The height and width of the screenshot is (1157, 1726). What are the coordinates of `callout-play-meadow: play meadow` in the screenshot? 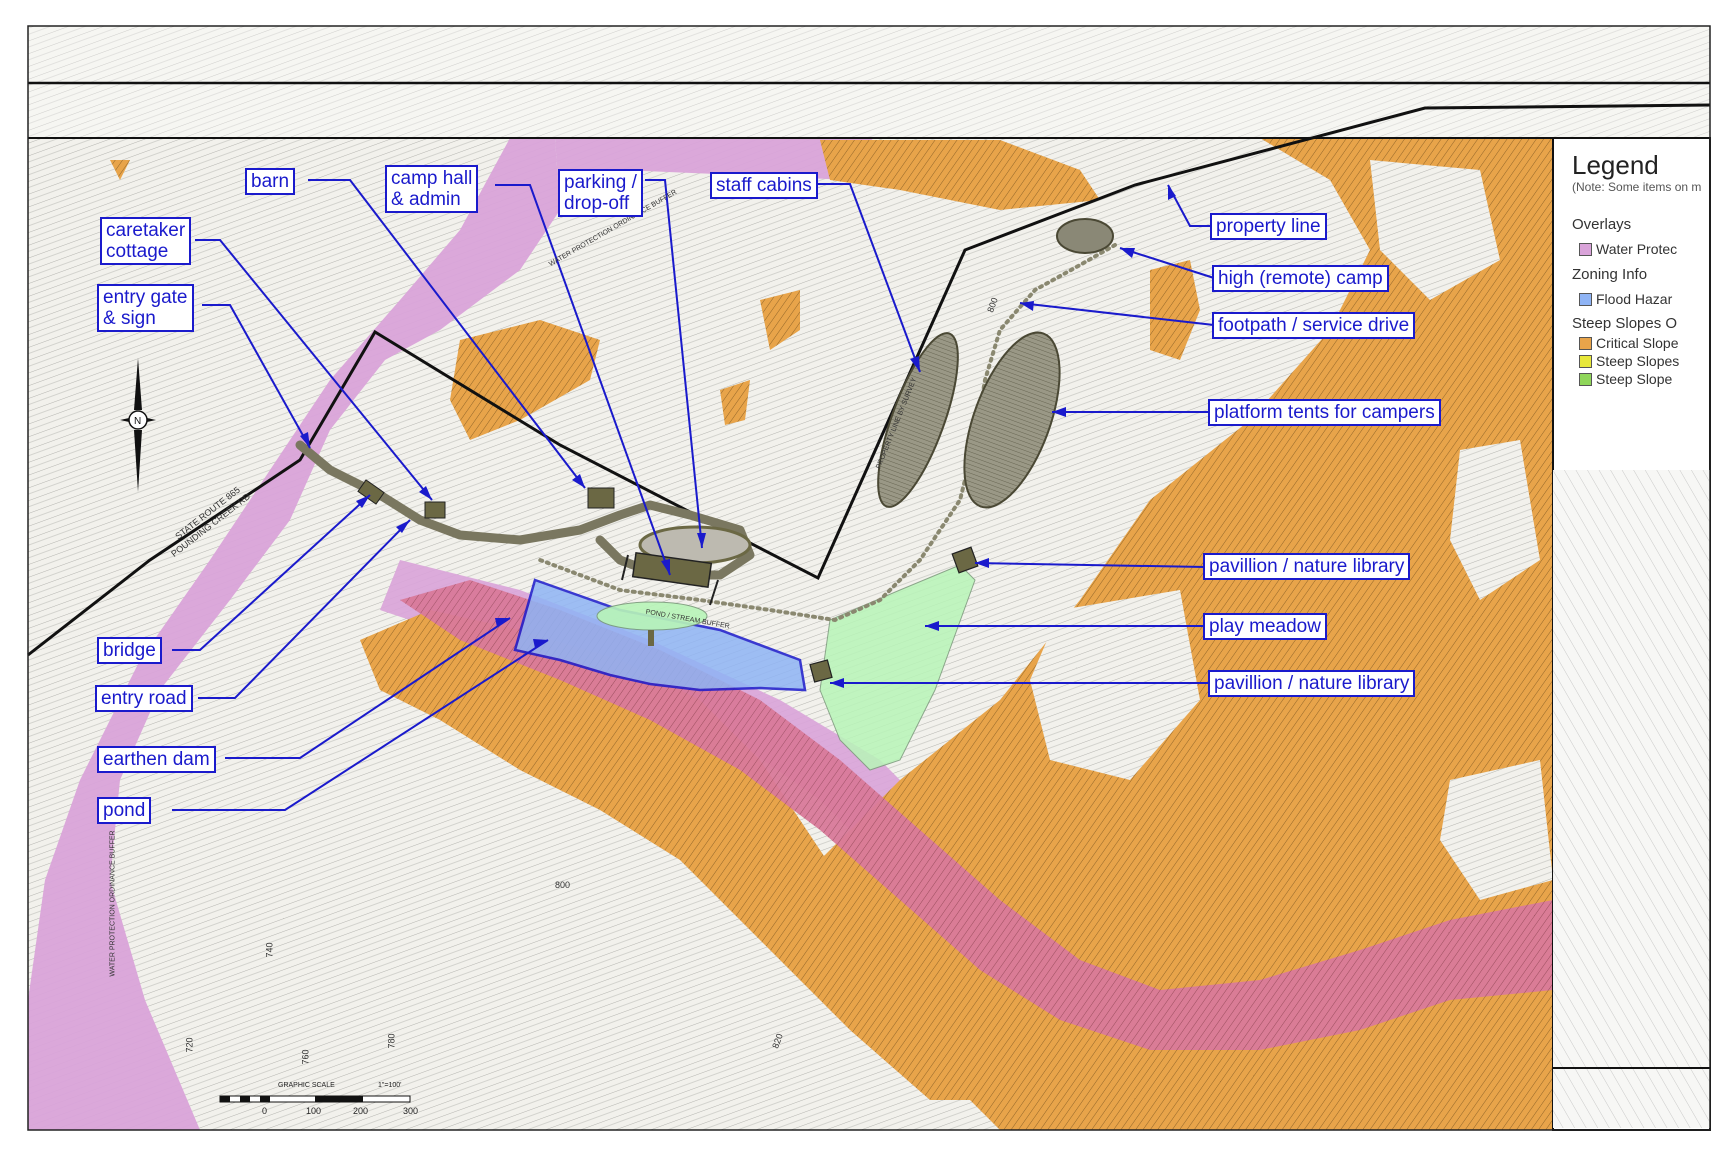 It's located at (1265, 626).